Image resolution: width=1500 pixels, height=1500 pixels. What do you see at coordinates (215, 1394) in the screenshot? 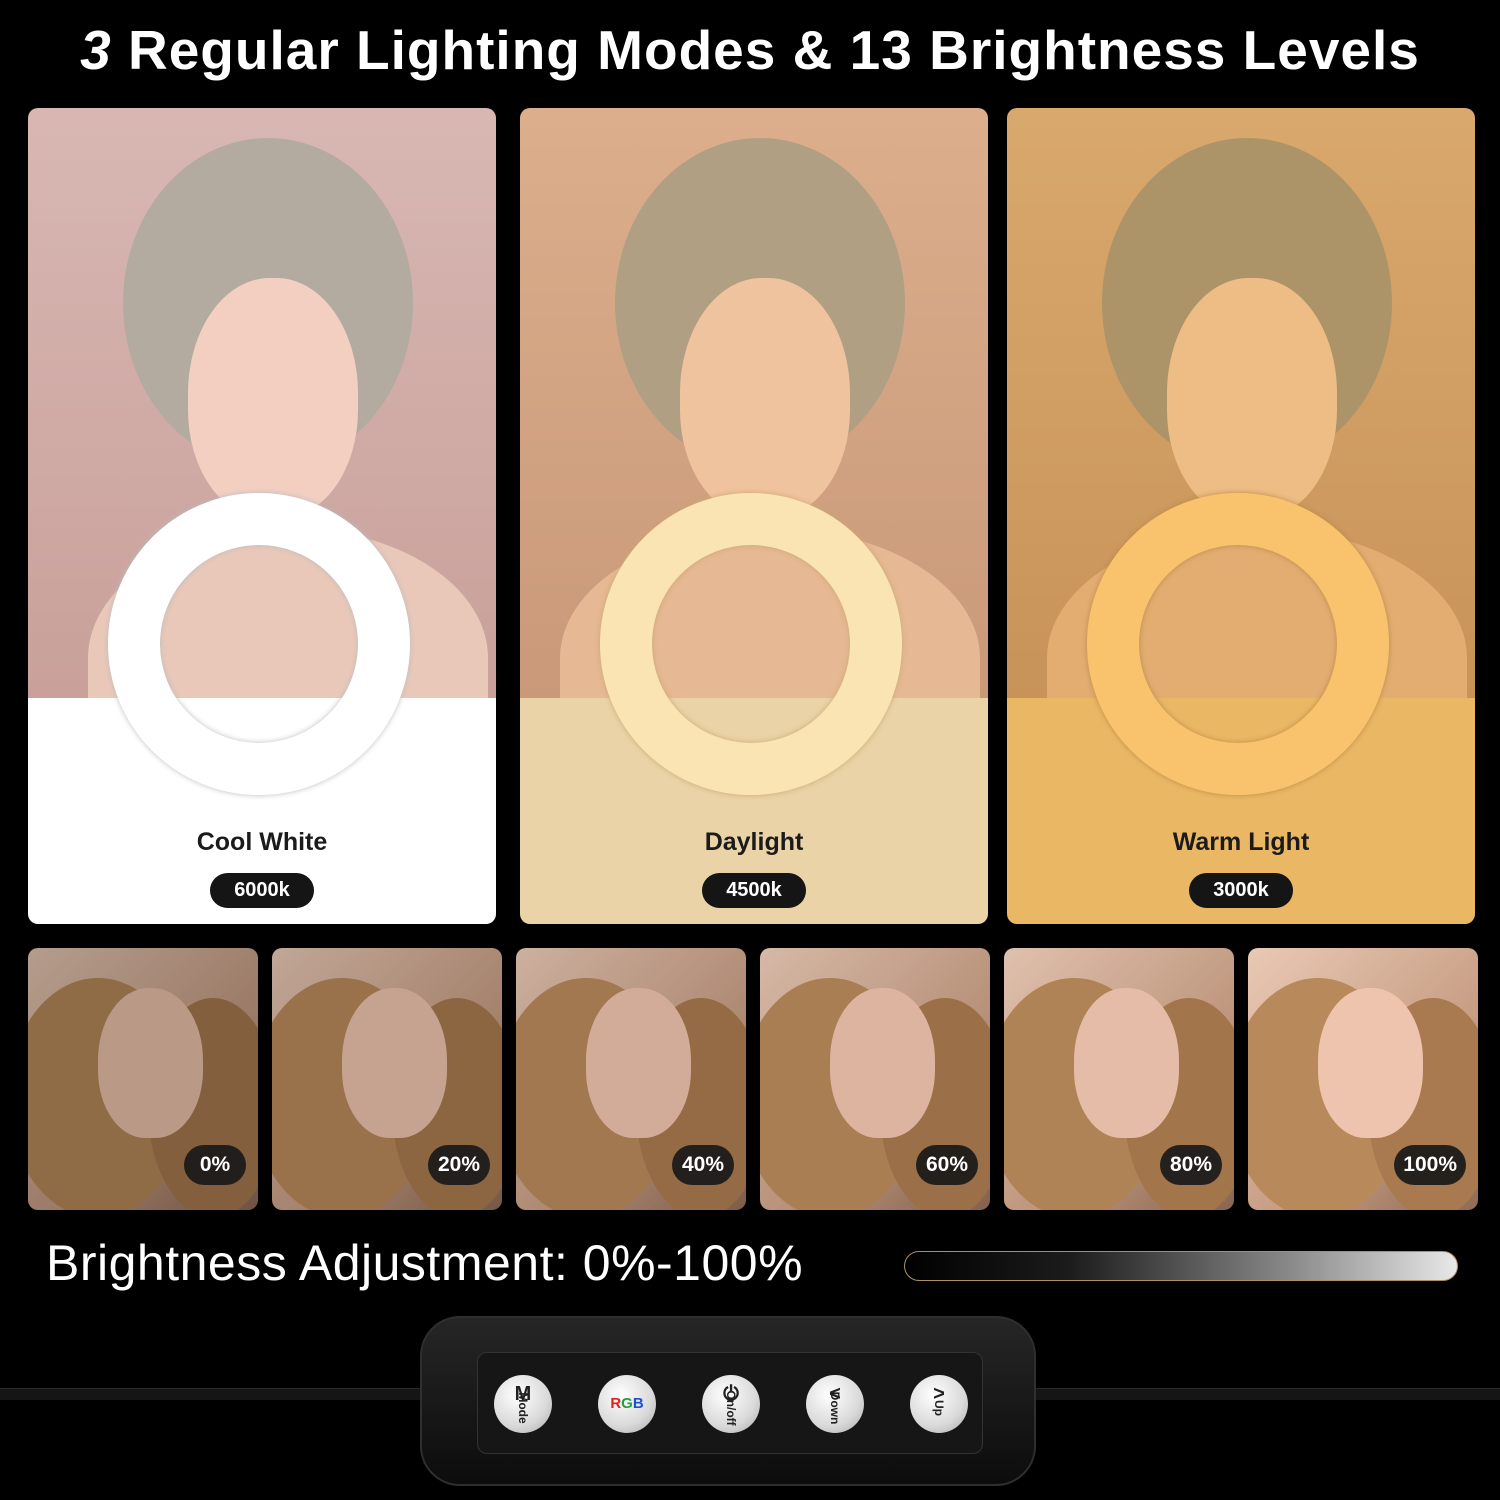
I see `usb-cable-left` at bounding box center [215, 1394].